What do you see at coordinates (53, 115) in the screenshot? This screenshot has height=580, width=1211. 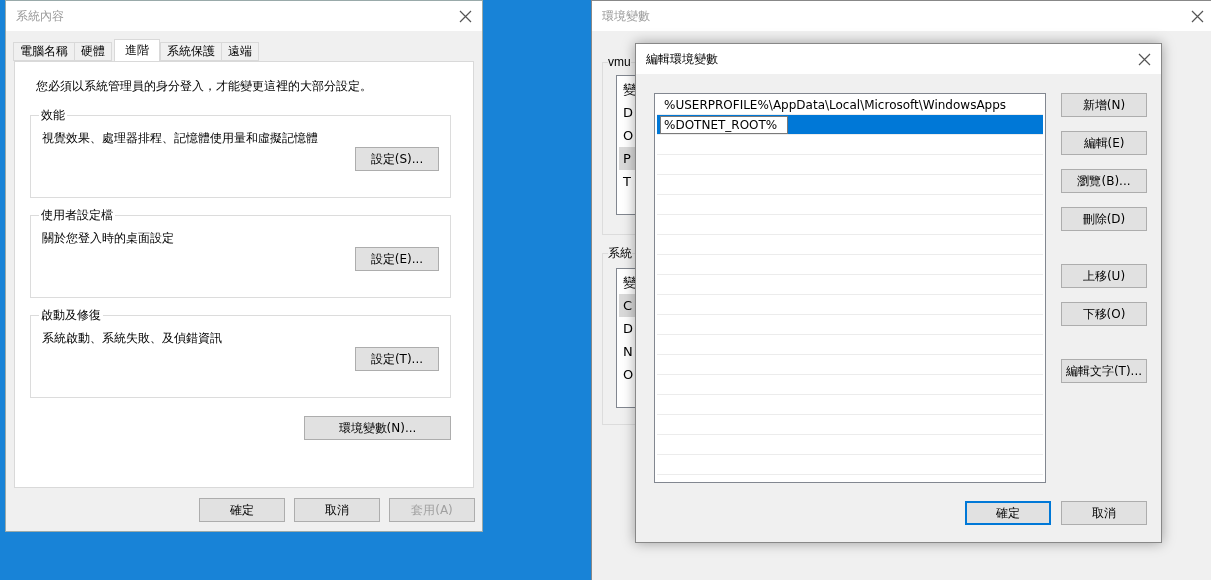 I see `group-title: 效能` at bounding box center [53, 115].